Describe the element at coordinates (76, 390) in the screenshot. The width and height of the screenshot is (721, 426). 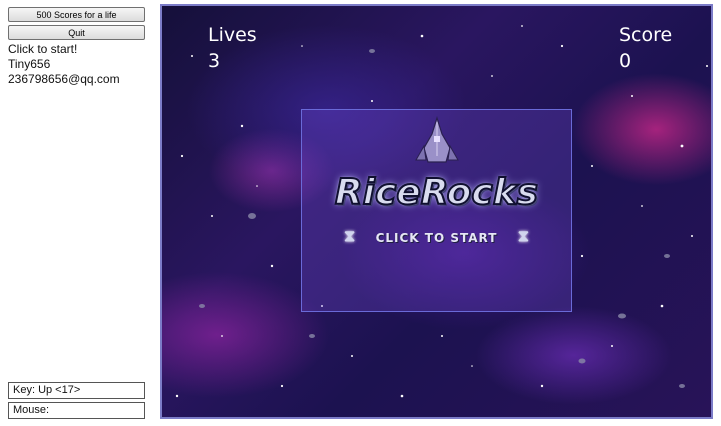
I see `key-status-box: Key: Up <17>` at that location.